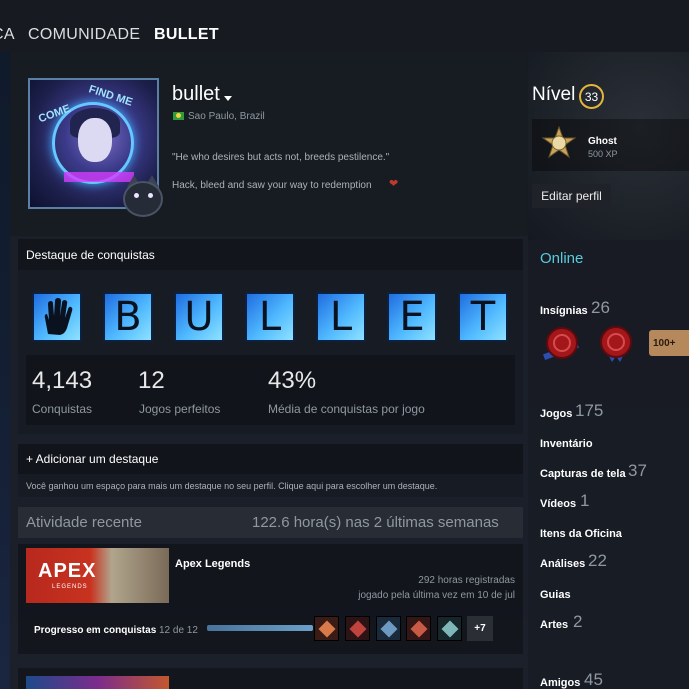  I want to click on workshop-link: Itens da Oficina, so click(581, 534).